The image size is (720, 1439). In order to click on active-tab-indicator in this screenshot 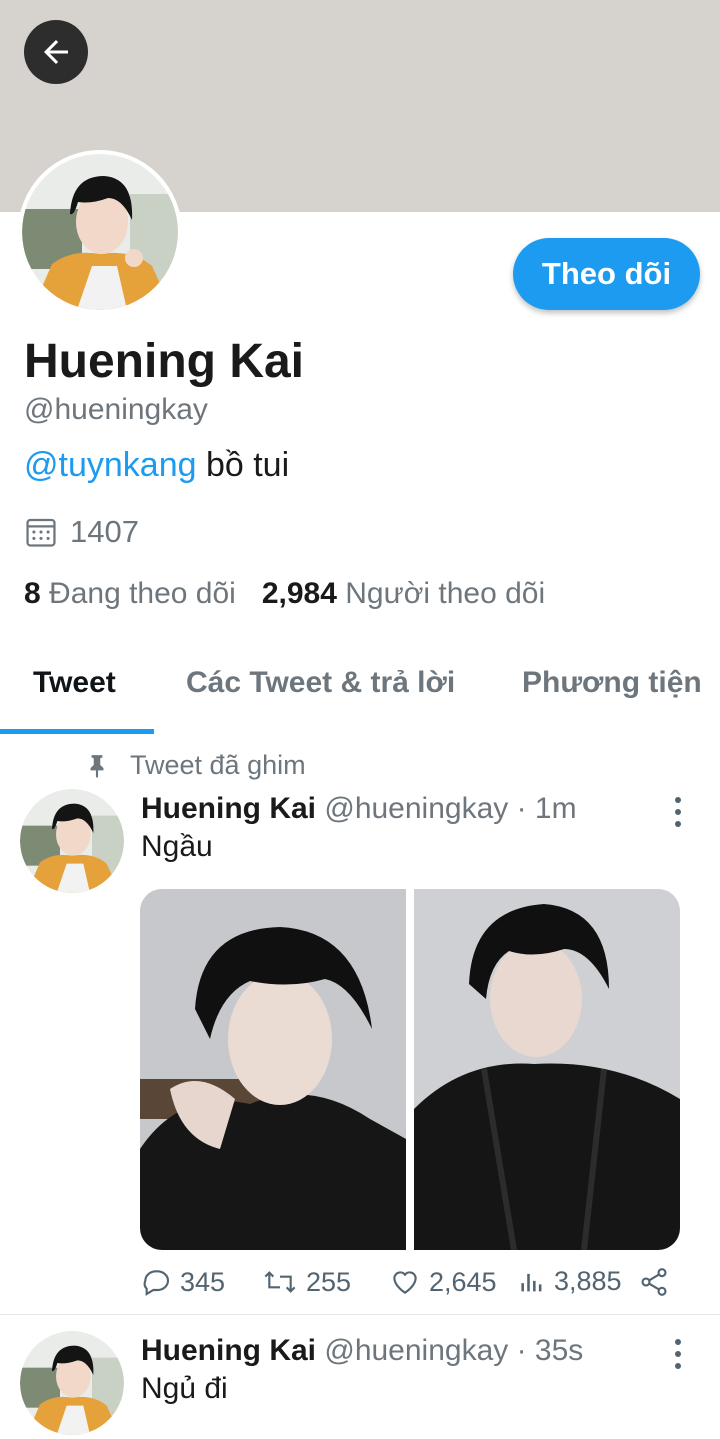, I will do `click(77, 731)`.